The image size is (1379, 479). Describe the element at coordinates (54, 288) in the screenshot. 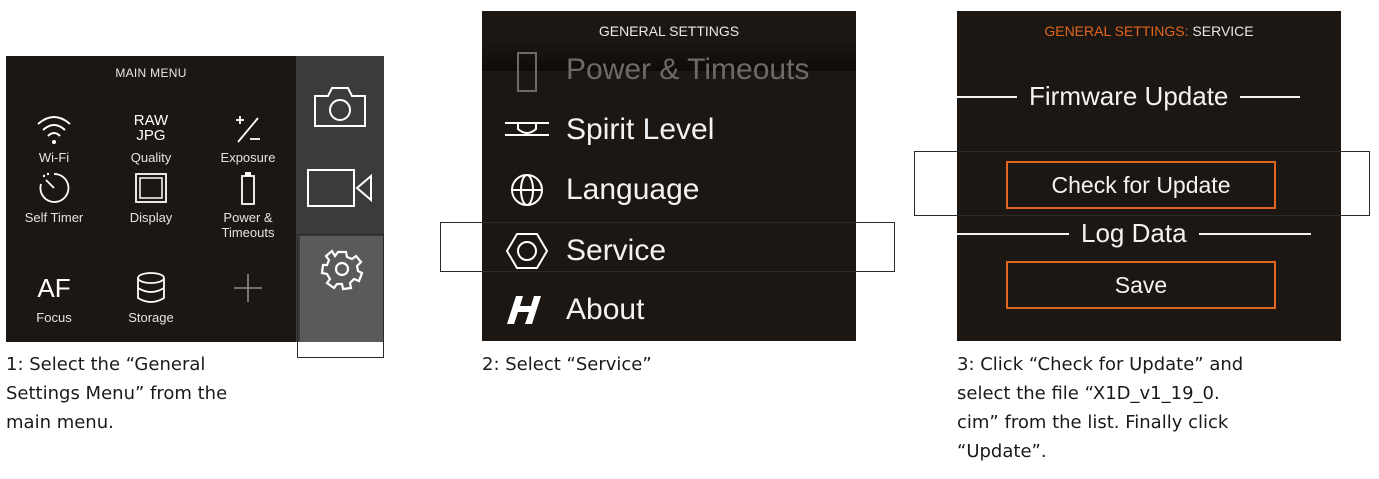

I see `af-icon: AF` at that location.